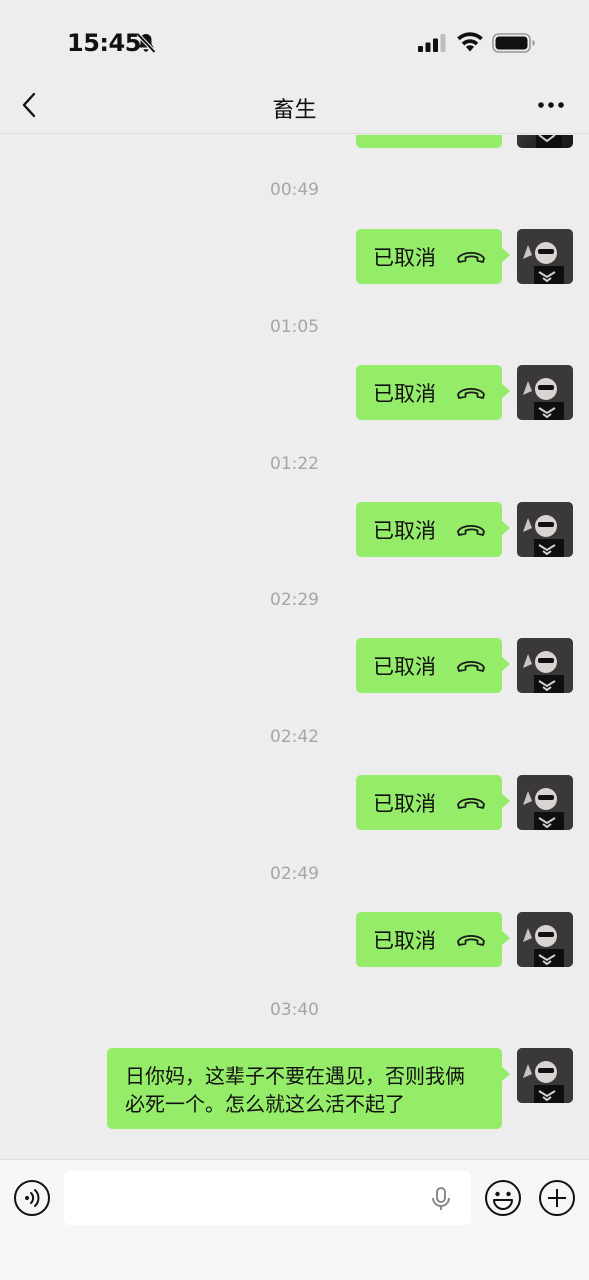  Describe the element at coordinates (441, 1199) in the screenshot. I see `microphone-icon` at that location.